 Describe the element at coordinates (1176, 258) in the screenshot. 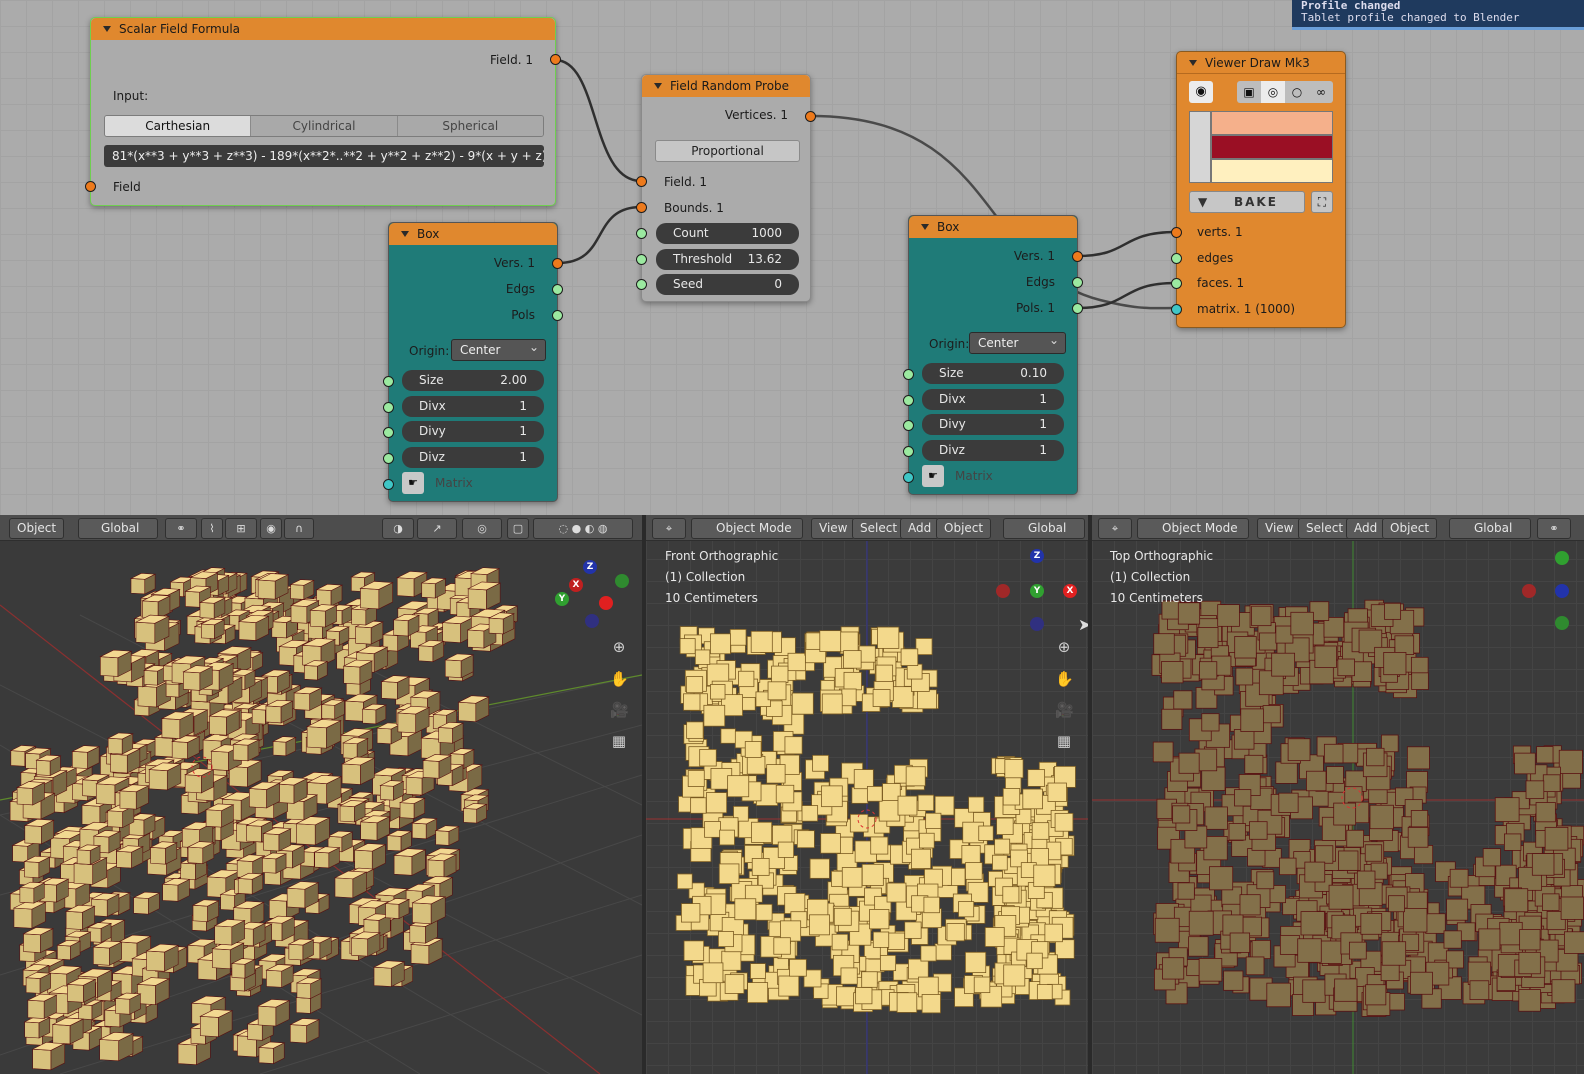

I see `input-edges-socket` at that location.